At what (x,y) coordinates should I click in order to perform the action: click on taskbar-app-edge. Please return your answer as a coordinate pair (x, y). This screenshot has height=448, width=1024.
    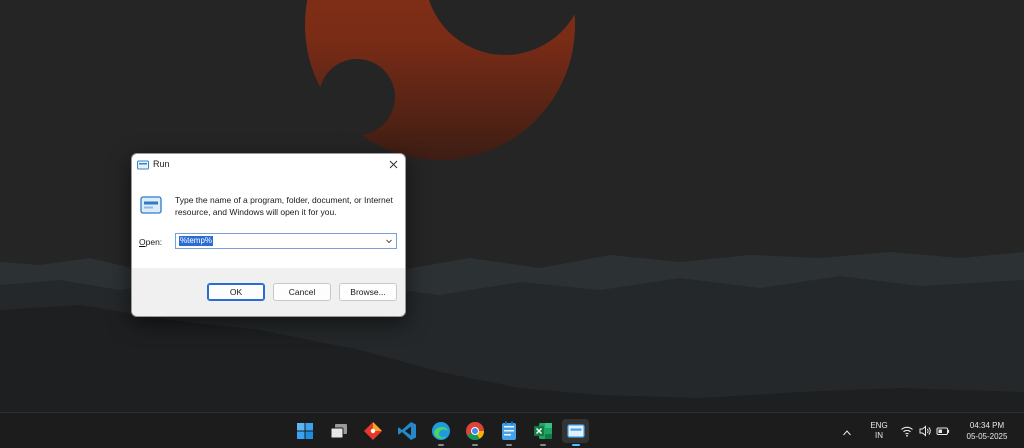
    Looking at the image, I should click on (441, 432).